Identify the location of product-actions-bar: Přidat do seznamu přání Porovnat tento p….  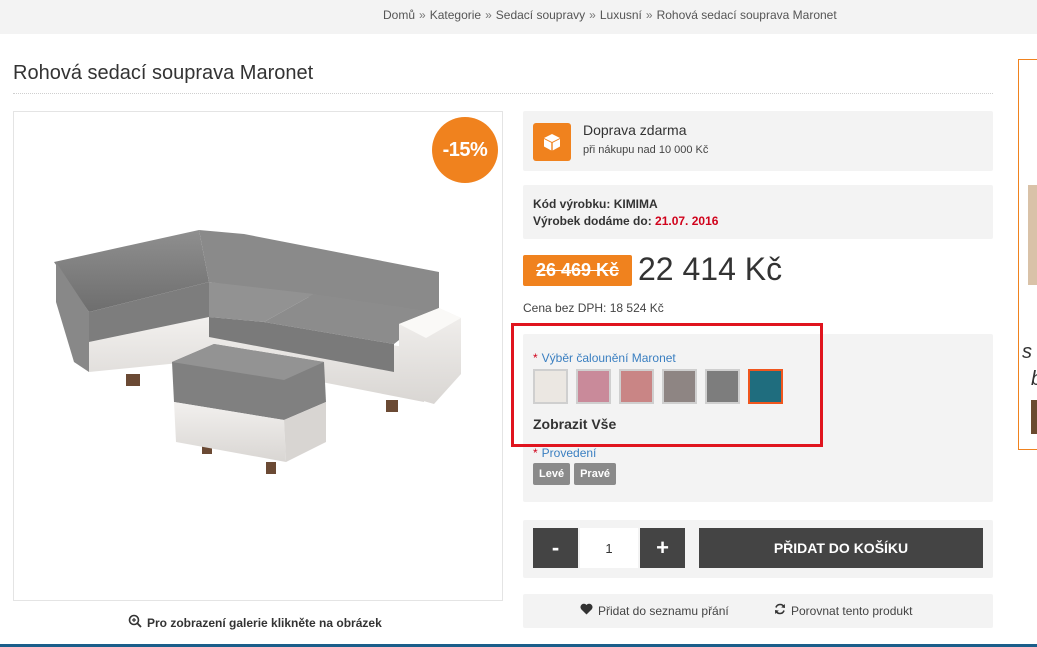
(758, 611).